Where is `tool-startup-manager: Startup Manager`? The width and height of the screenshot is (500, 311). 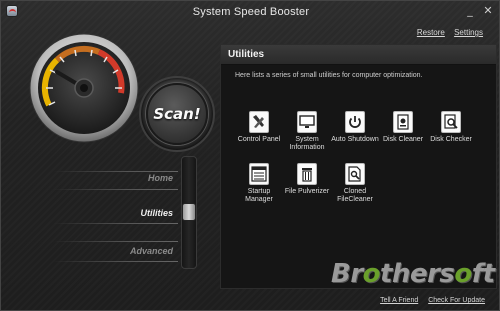 tool-startup-manager: Startup Manager is located at coordinates (259, 183).